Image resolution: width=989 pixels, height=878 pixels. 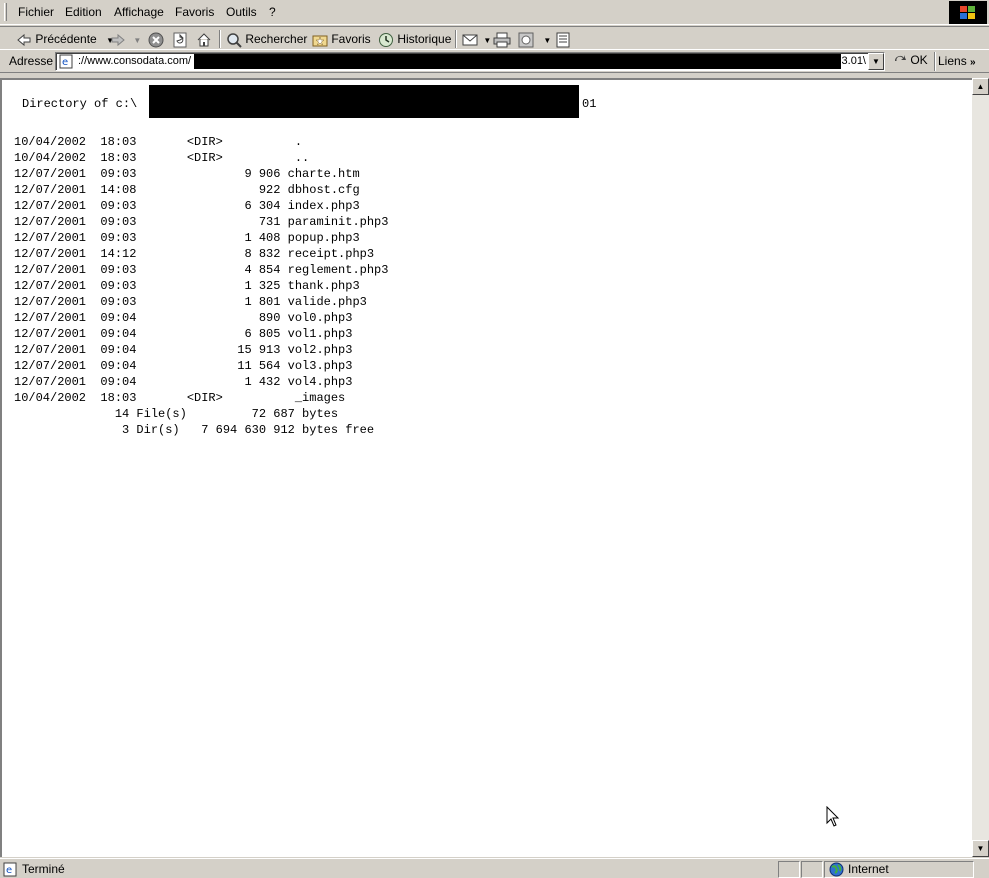 What do you see at coordinates (135, 61) in the screenshot?
I see `address-url-text: ://www.consodata.com/` at bounding box center [135, 61].